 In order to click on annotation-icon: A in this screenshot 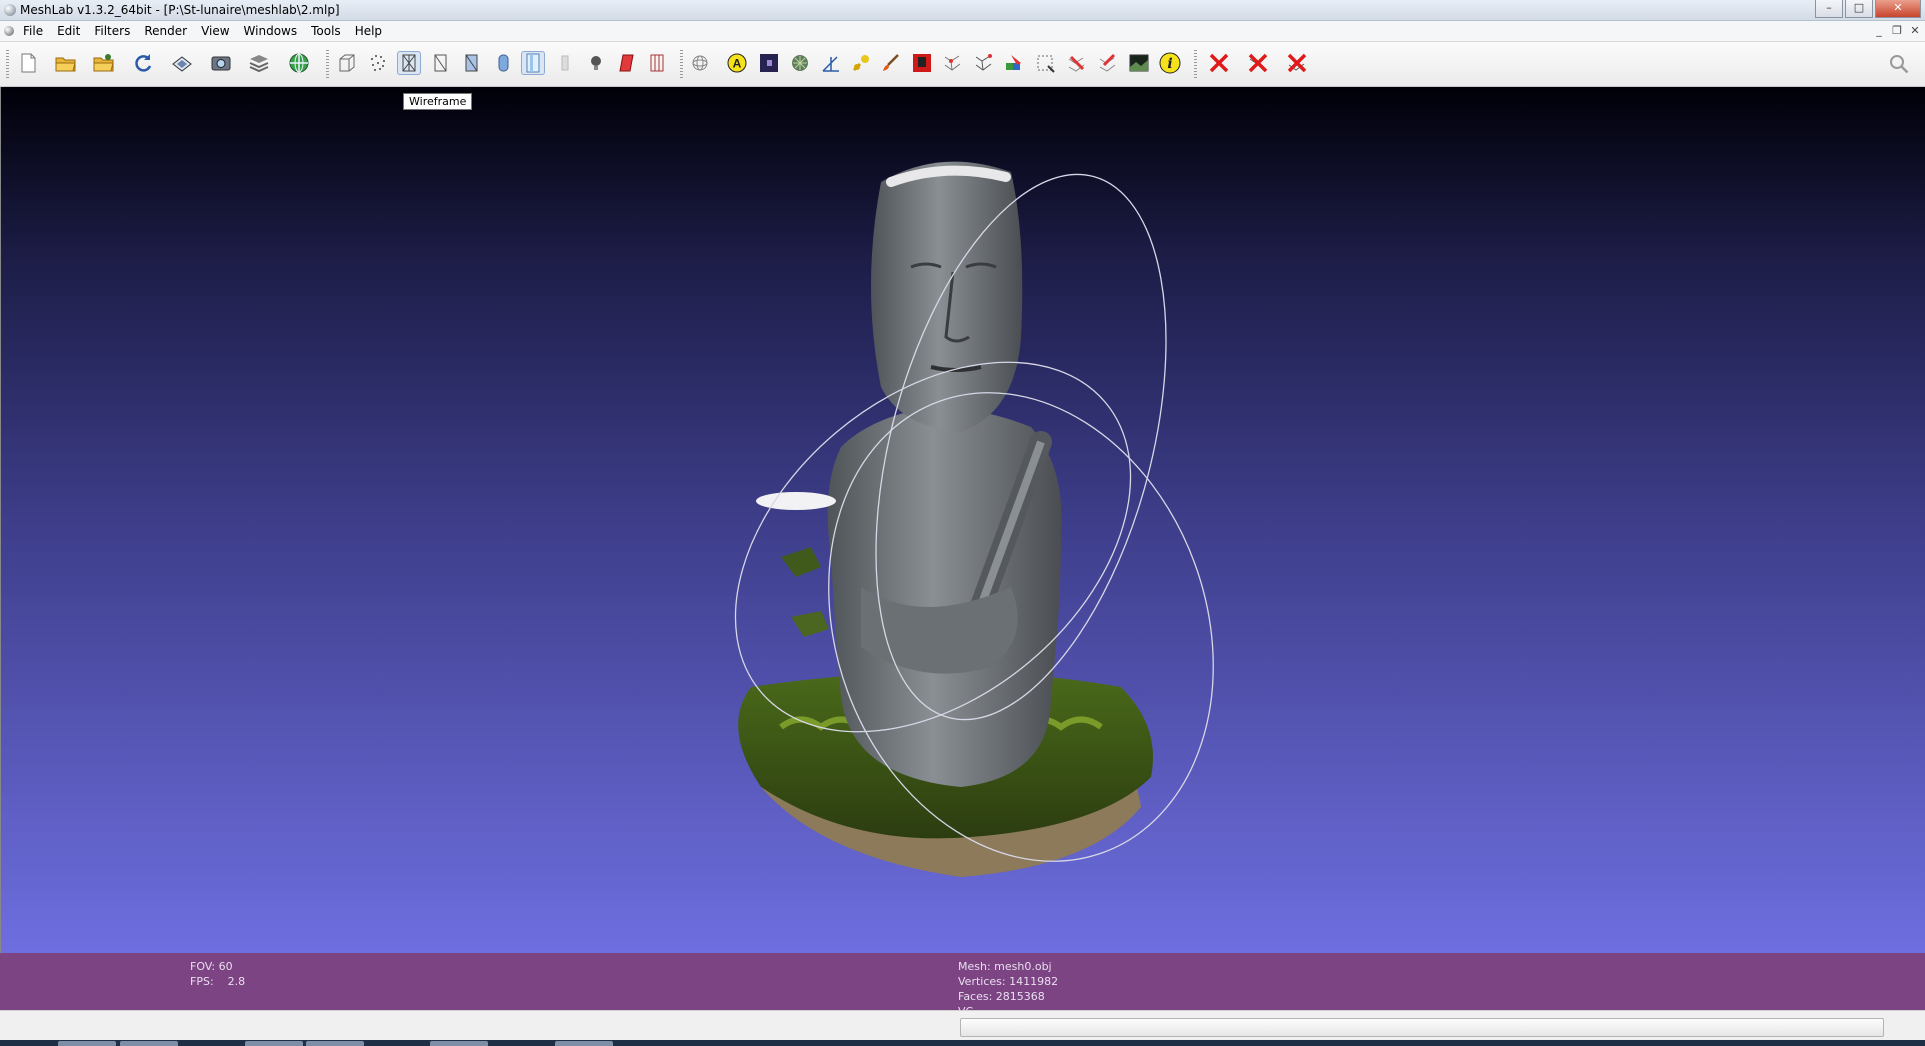, I will do `click(737, 63)`.